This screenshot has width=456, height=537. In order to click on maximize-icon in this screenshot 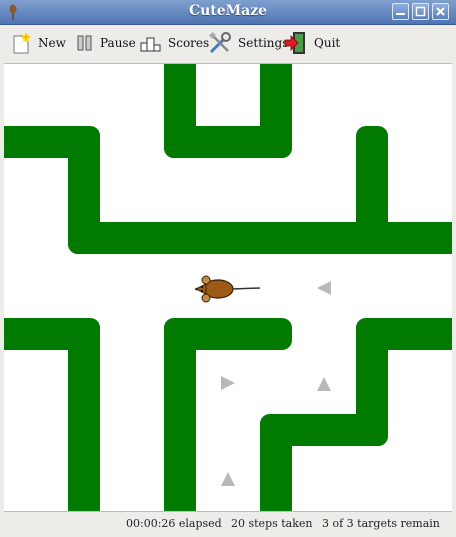, I will do `click(420, 11)`.